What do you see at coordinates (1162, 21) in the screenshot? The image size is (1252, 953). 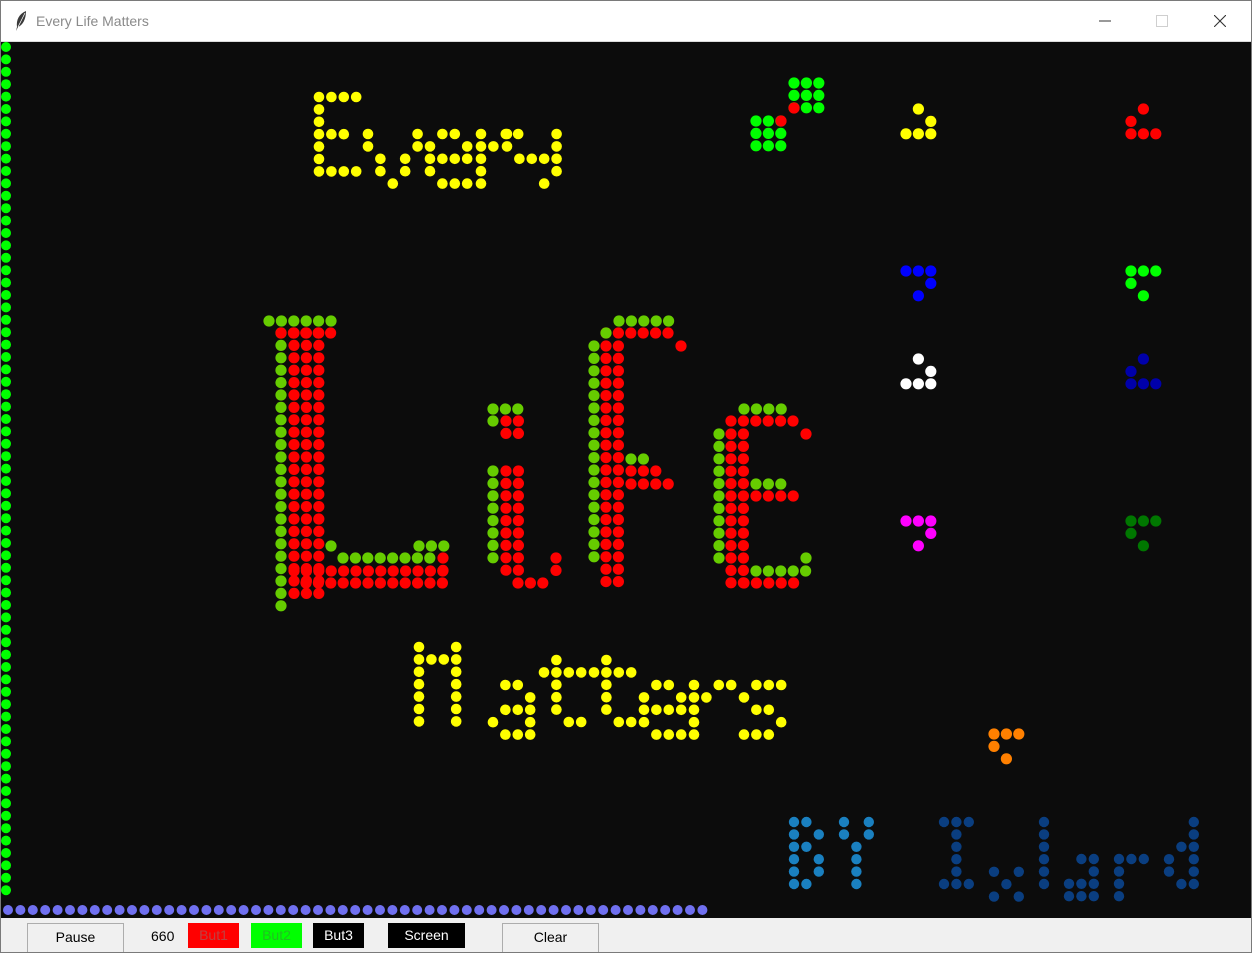 I see `maximize-button` at bounding box center [1162, 21].